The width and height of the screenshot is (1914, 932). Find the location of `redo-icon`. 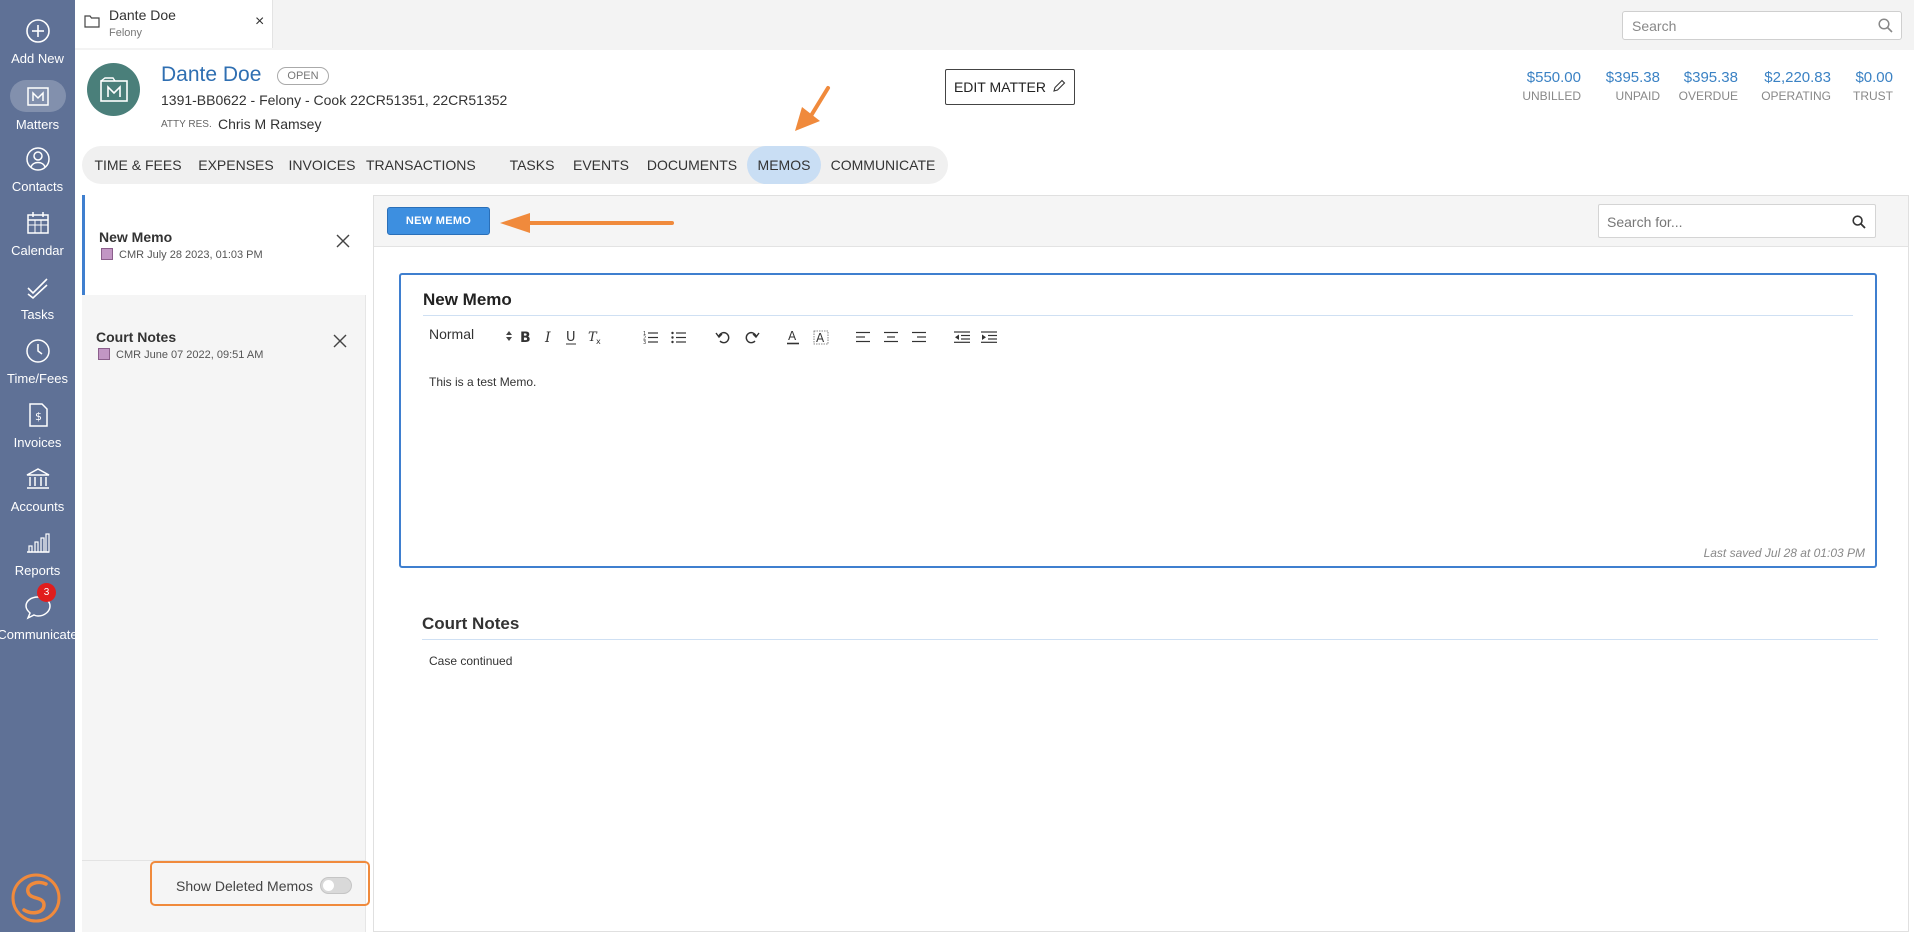

redo-icon is located at coordinates (752, 337).